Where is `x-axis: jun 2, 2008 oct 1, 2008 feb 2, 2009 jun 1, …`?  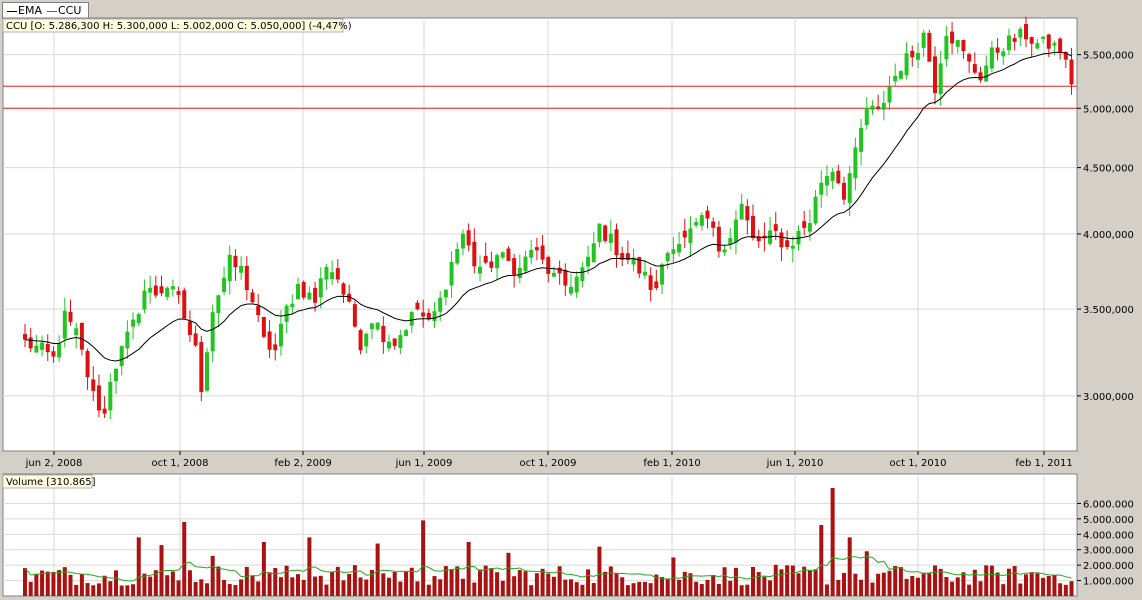
x-axis: jun 2, 2008 oct 1, 2008 feb 2, 2009 jun 1, … is located at coordinates (549, 460).